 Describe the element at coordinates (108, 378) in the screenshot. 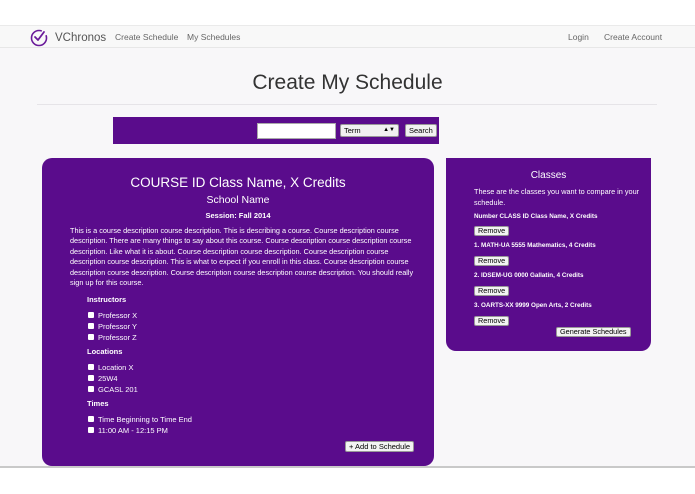

I see `location-label: 25W4` at that location.